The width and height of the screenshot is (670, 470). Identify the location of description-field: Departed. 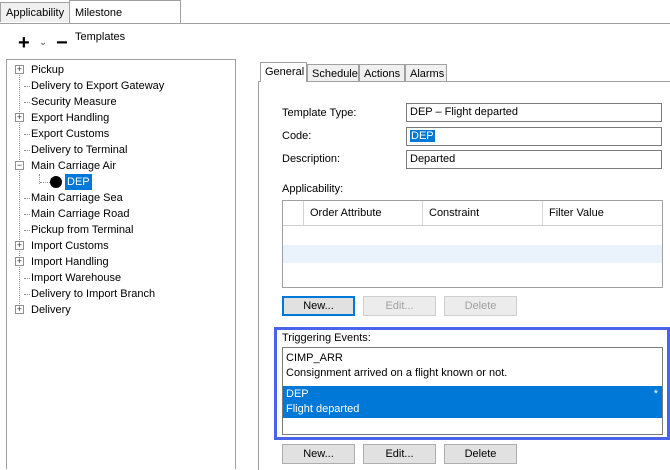
(534, 159).